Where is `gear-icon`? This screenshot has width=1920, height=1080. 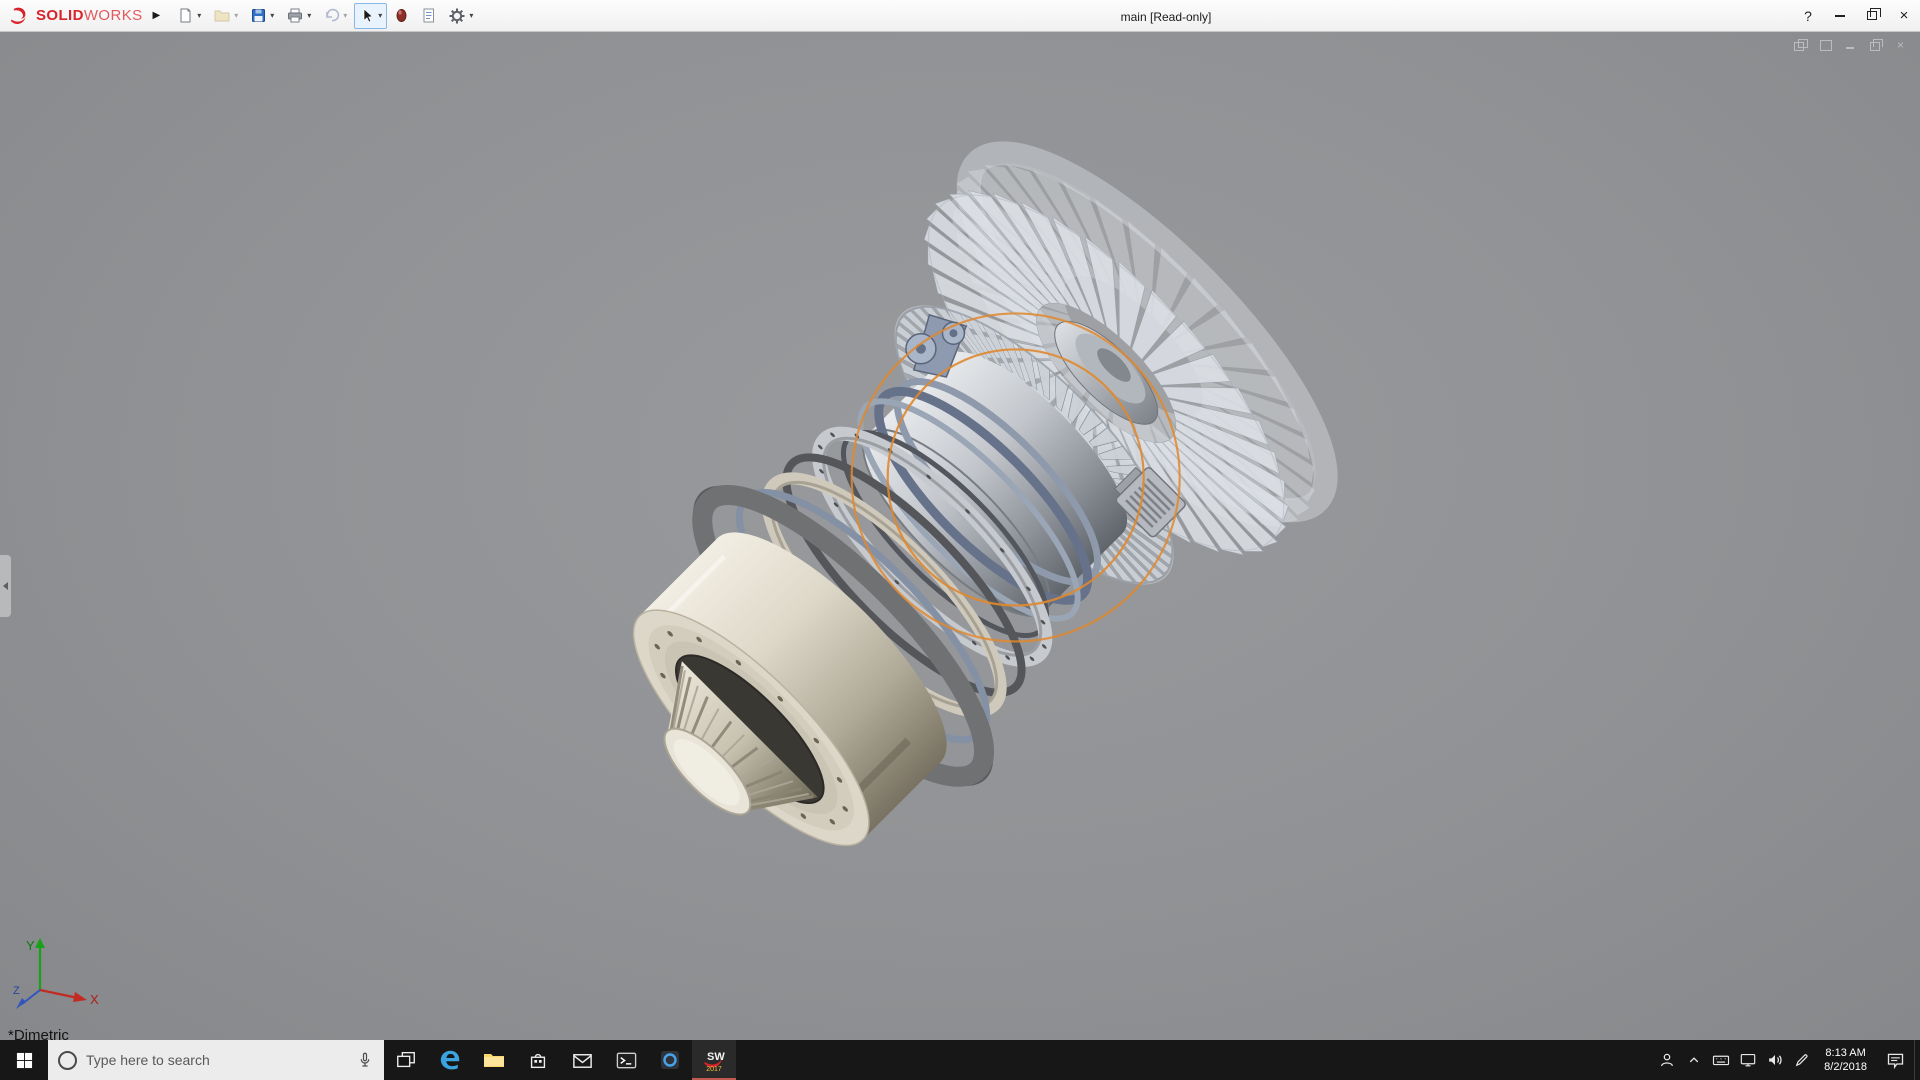 gear-icon is located at coordinates (457, 15).